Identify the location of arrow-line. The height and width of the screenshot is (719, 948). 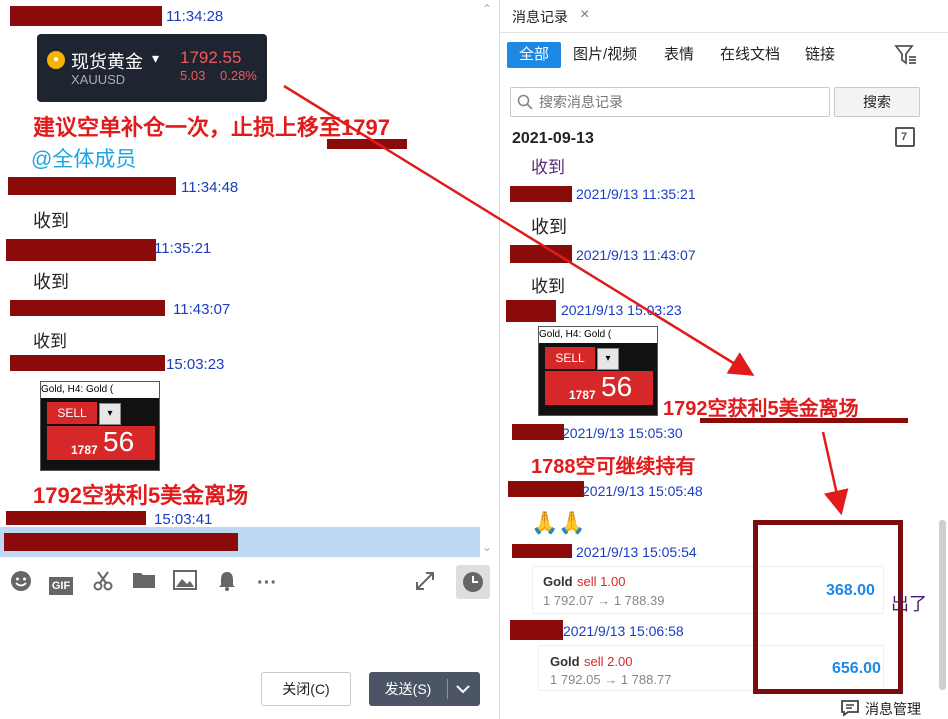
(835, 473).